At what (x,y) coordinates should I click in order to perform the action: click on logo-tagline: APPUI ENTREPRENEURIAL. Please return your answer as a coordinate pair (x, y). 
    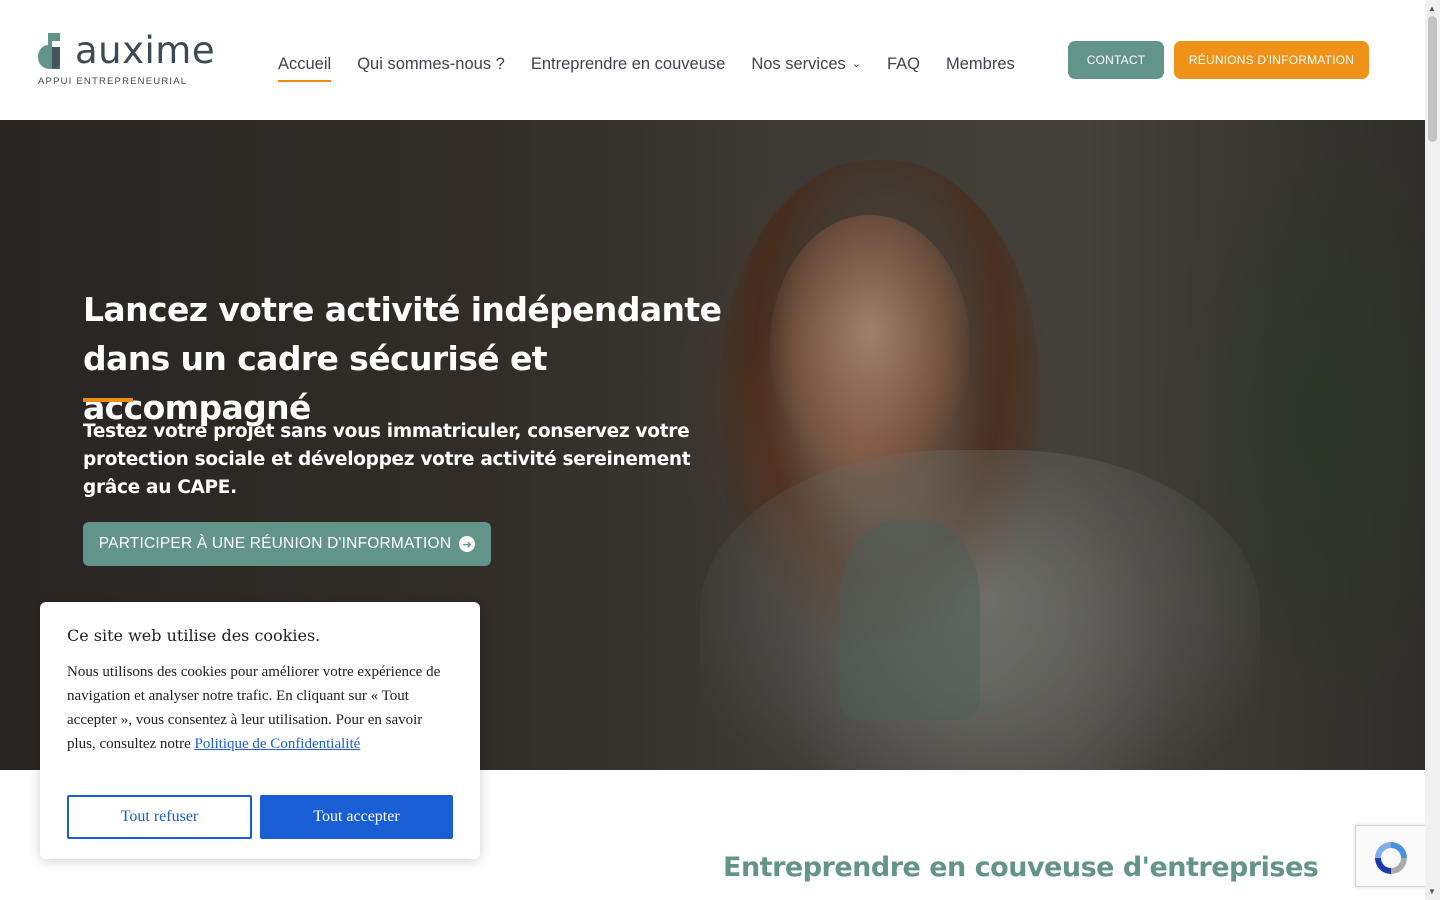
    Looking at the image, I should click on (113, 81).